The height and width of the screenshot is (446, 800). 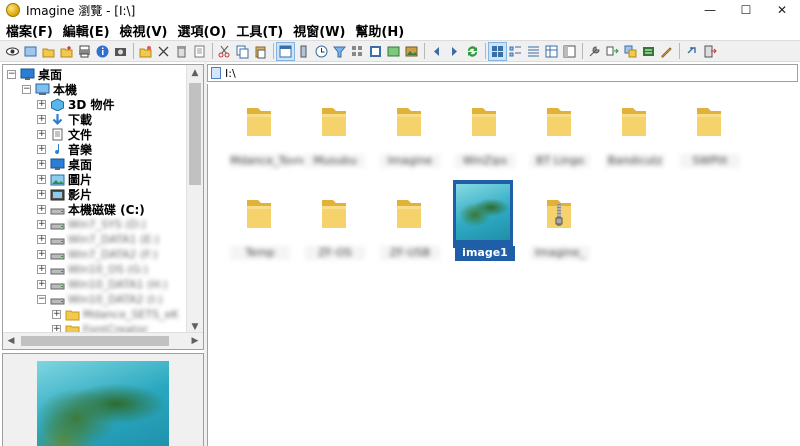 What do you see at coordinates (97, 254) in the screenshot?
I see `tree-item: + Win7_DATA2 (F:)` at bounding box center [97, 254].